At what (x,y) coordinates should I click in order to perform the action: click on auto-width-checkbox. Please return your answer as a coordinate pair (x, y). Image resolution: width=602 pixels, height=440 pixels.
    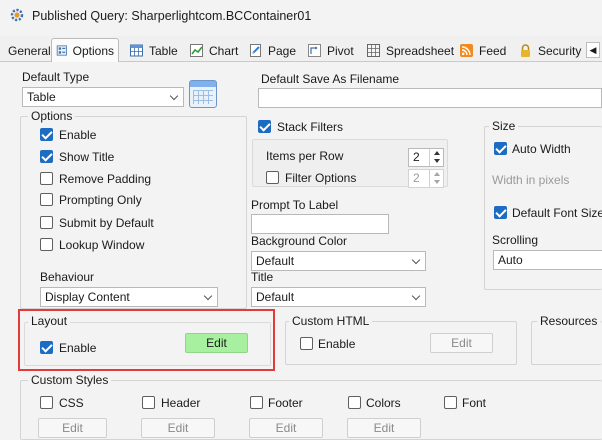
    Looking at the image, I should click on (500, 148).